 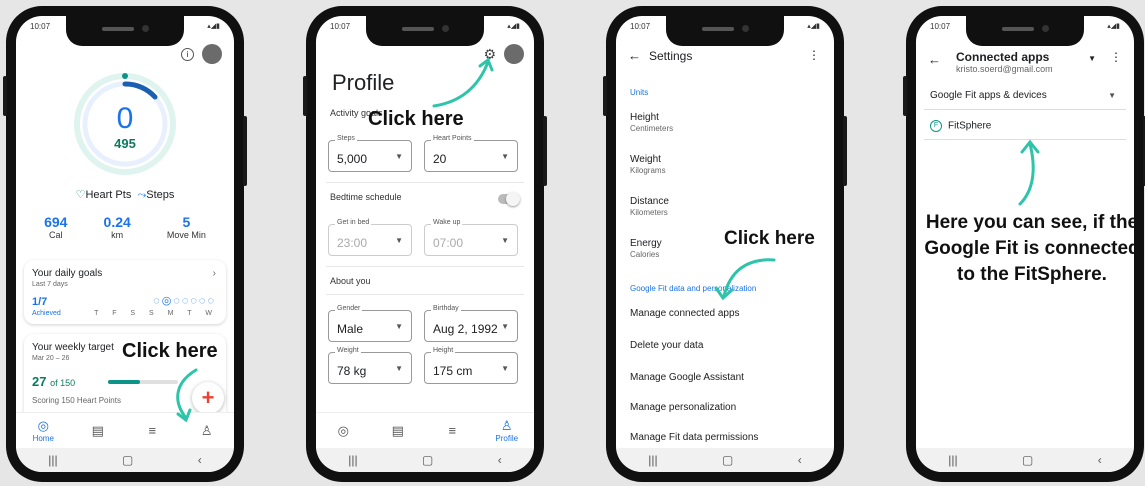 What do you see at coordinates (452, 138) in the screenshot?
I see `heart-points-label: Heart Points` at bounding box center [452, 138].